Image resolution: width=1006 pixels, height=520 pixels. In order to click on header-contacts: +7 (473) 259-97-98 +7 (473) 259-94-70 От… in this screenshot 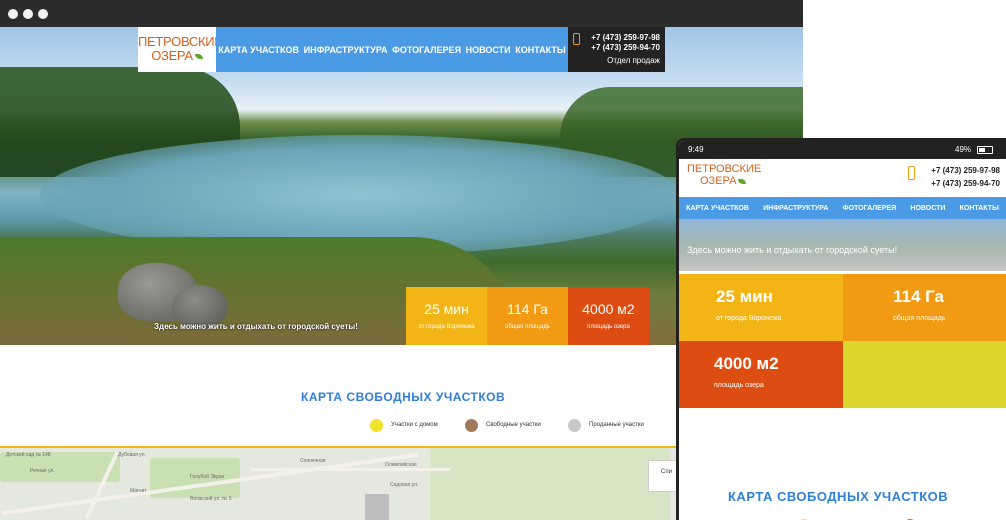, I will do `click(616, 49)`.